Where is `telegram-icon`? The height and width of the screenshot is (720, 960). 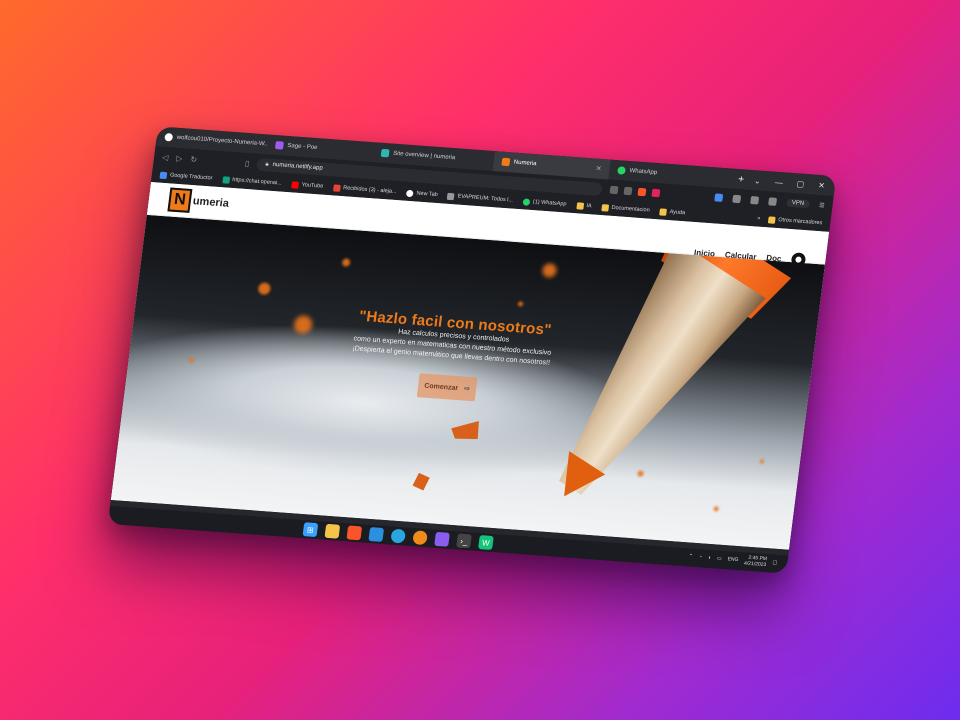
telegram-icon is located at coordinates (398, 536).